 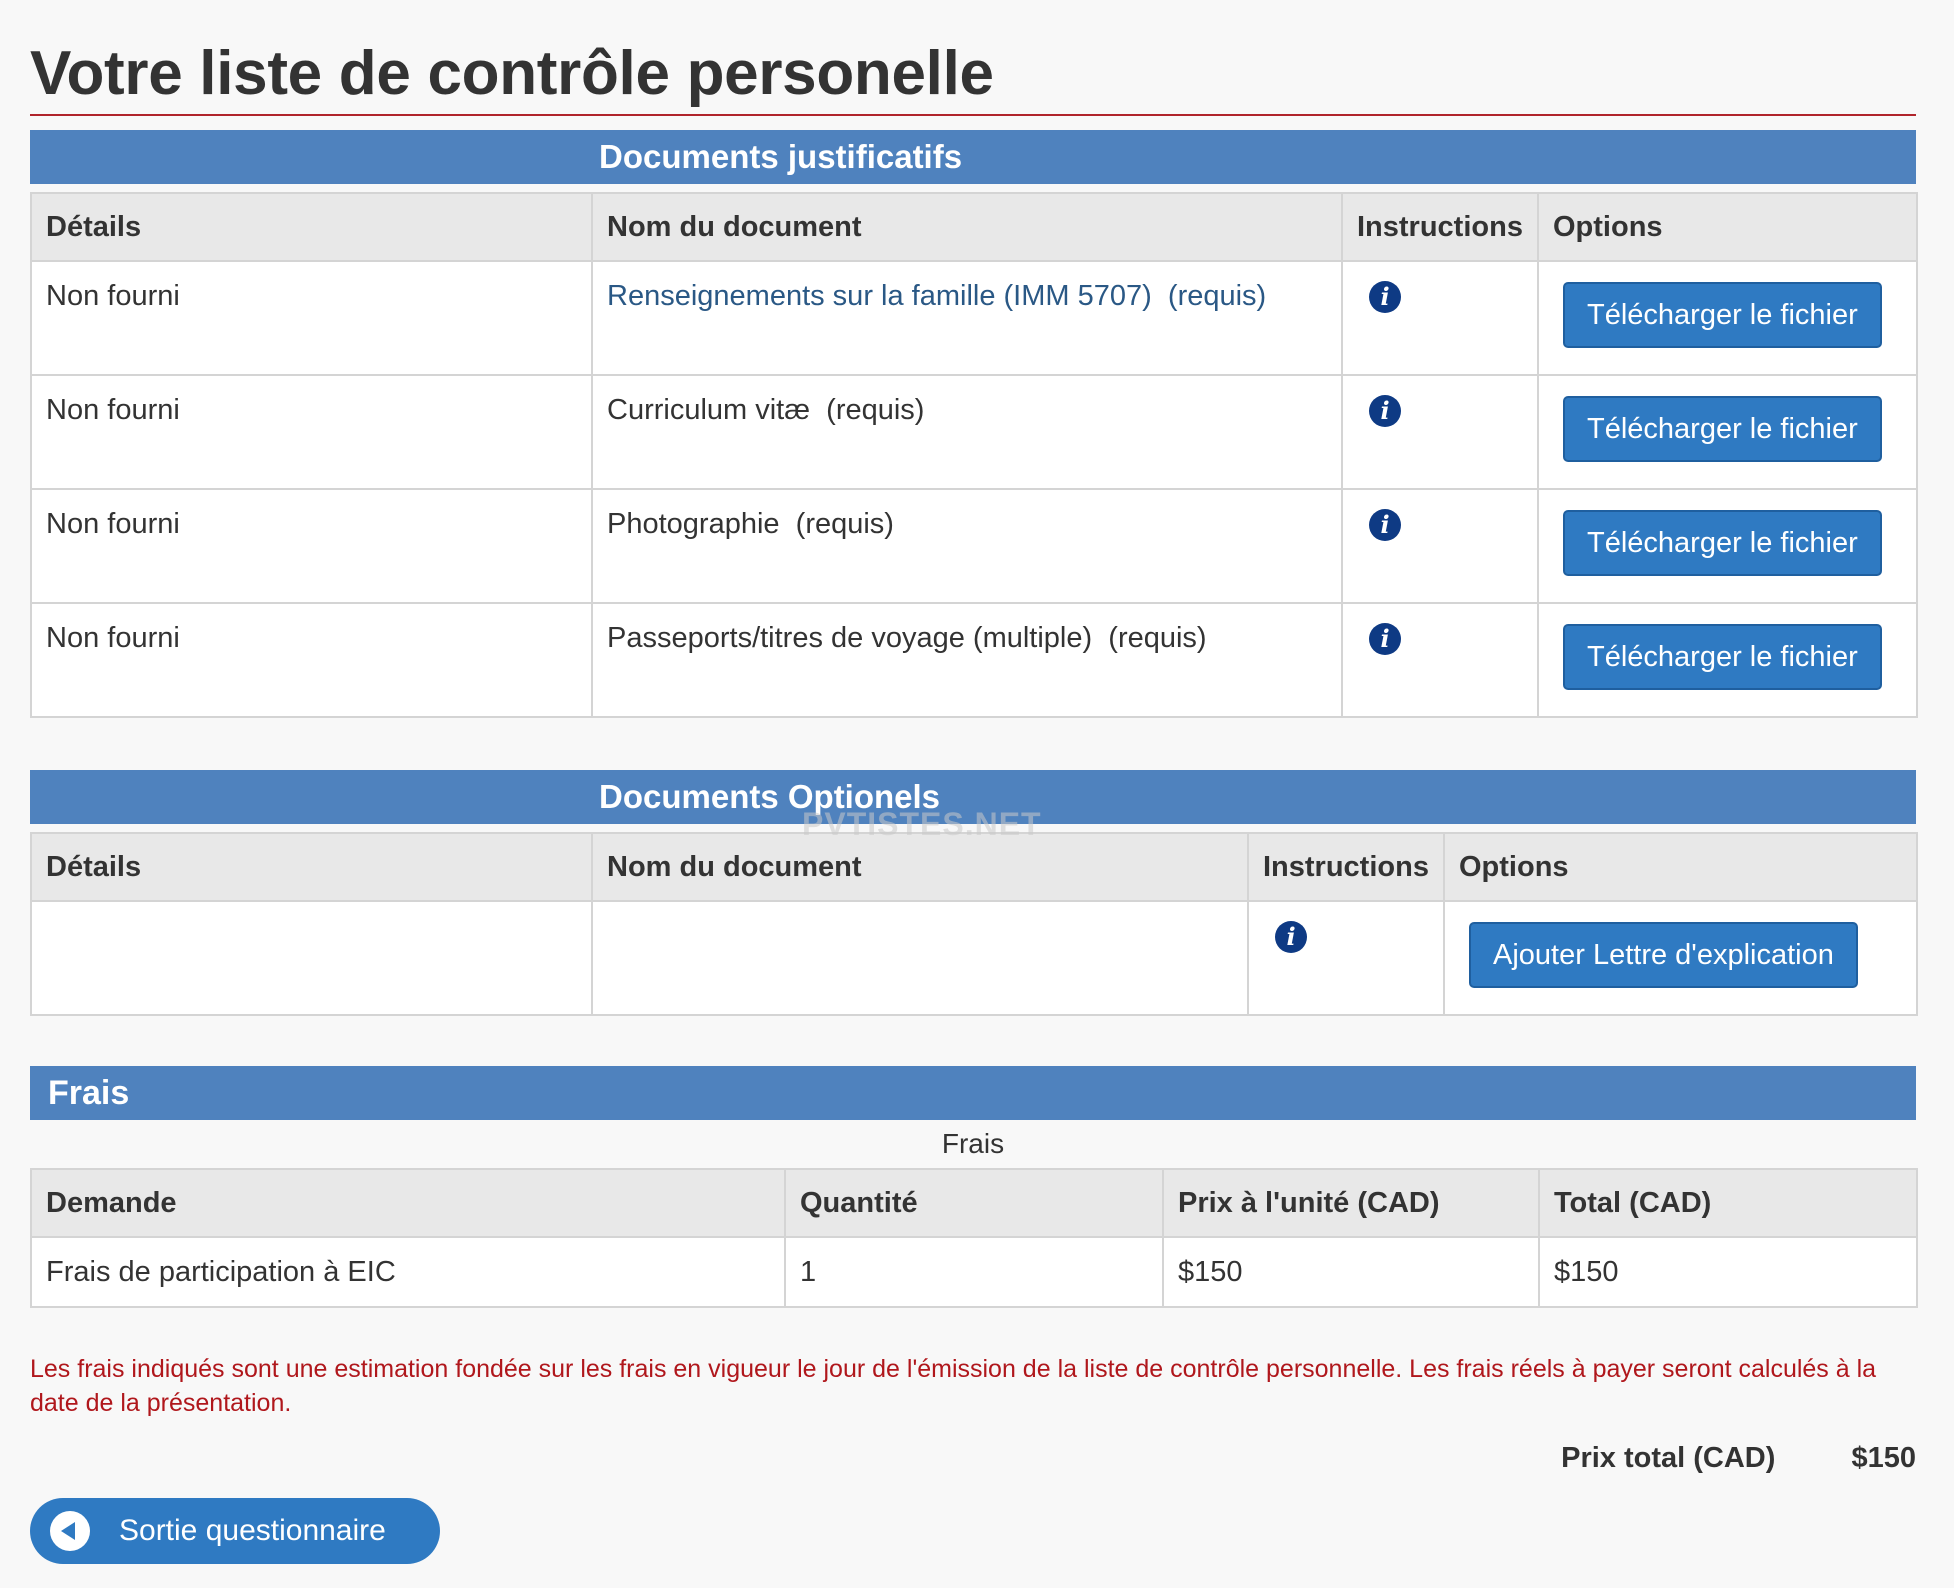 I want to click on table-row: i Ajouter Lettre d'explication, so click(x=974, y=958).